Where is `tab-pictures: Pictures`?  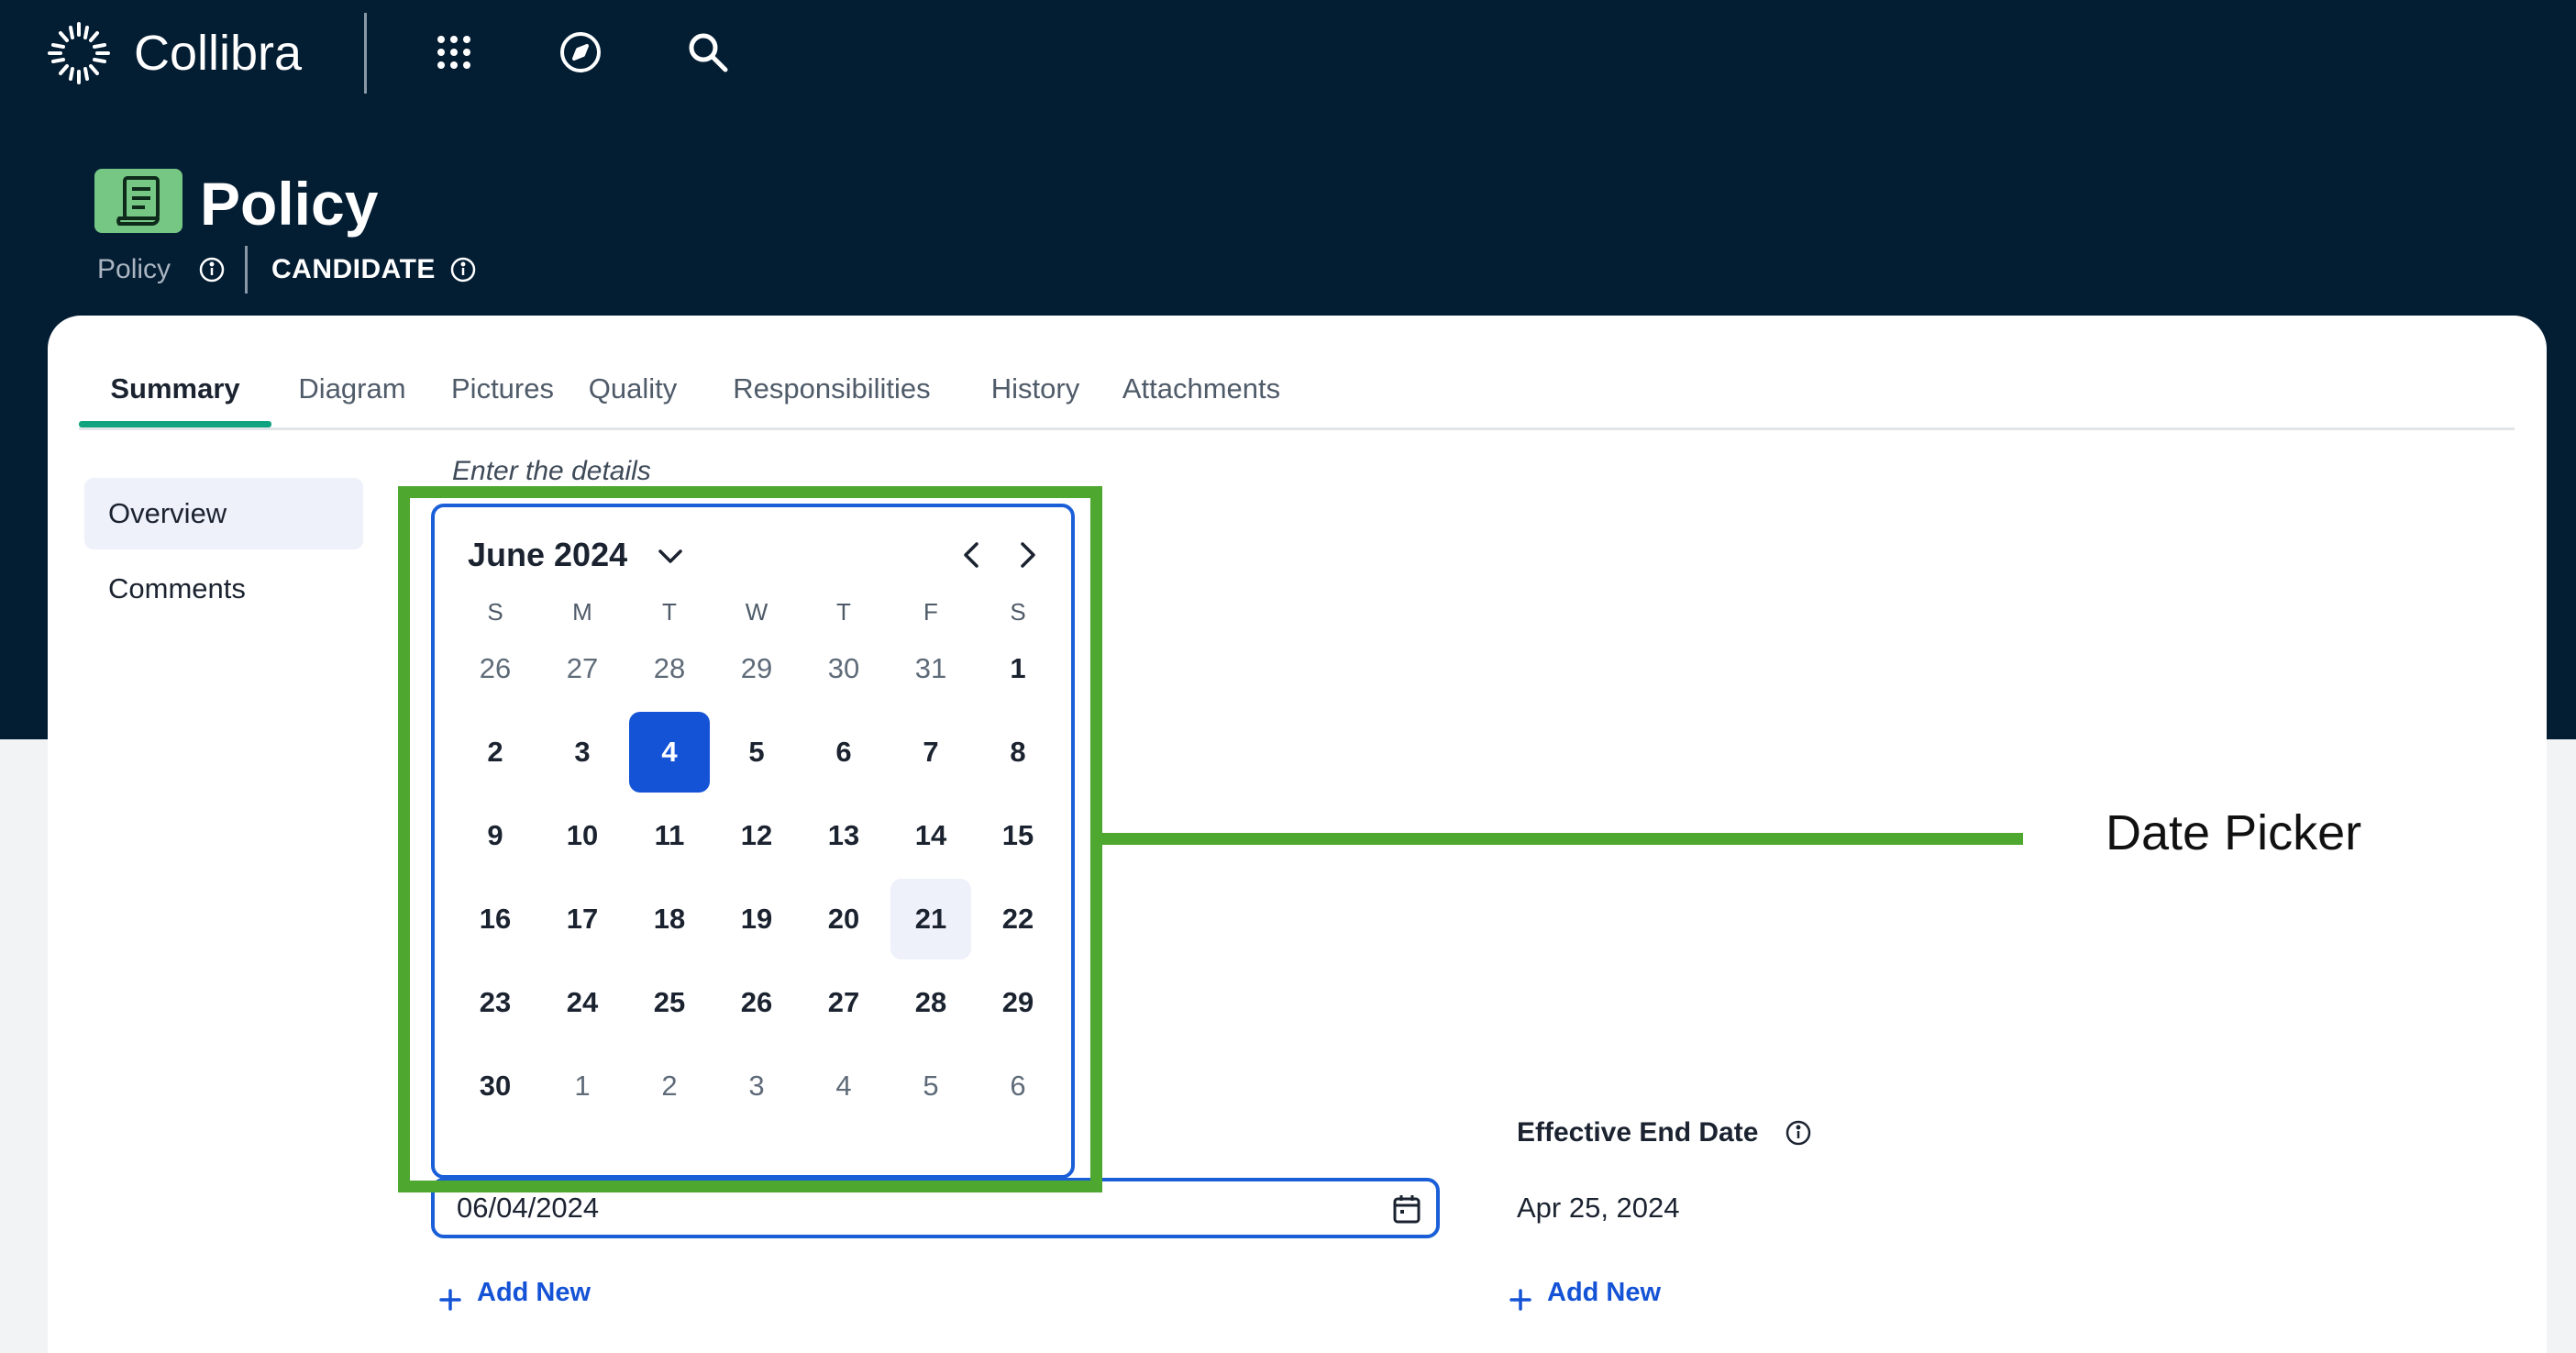
tab-pictures: Pictures is located at coordinates (502, 389).